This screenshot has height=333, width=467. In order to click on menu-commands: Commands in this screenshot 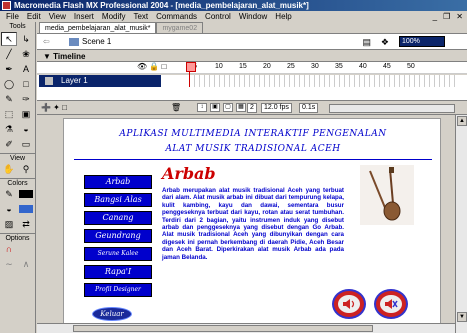, I will do `click(176, 16)`.